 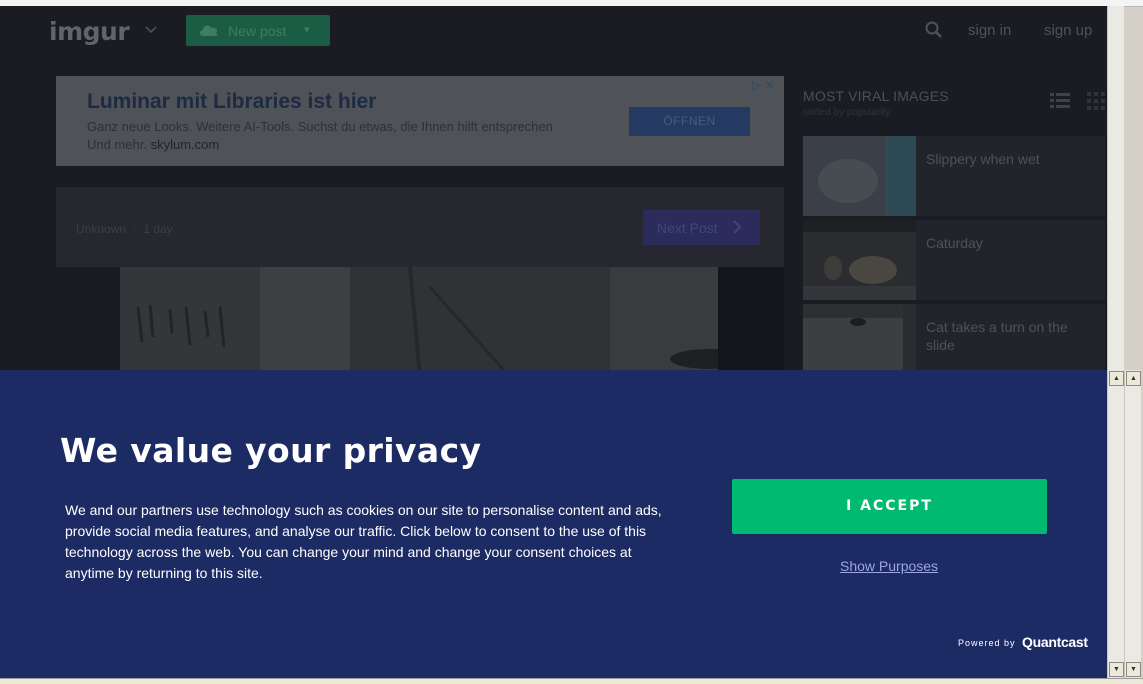 What do you see at coordinates (307, 30) in the screenshot?
I see `chevron-down-icon: ▾` at bounding box center [307, 30].